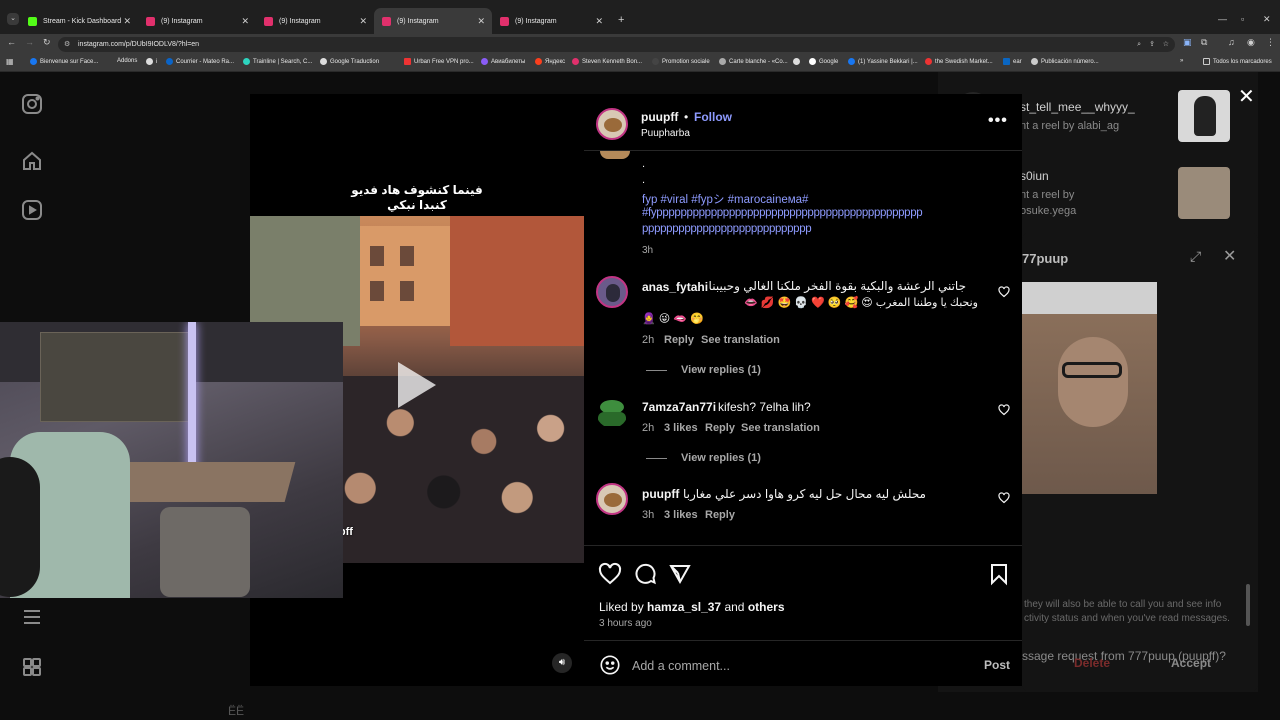 This screenshot has width=1280, height=720. What do you see at coordinates (32, 104) in the screenshot?
I see `instagram-logo-icon` at bounding box center [32, 104].